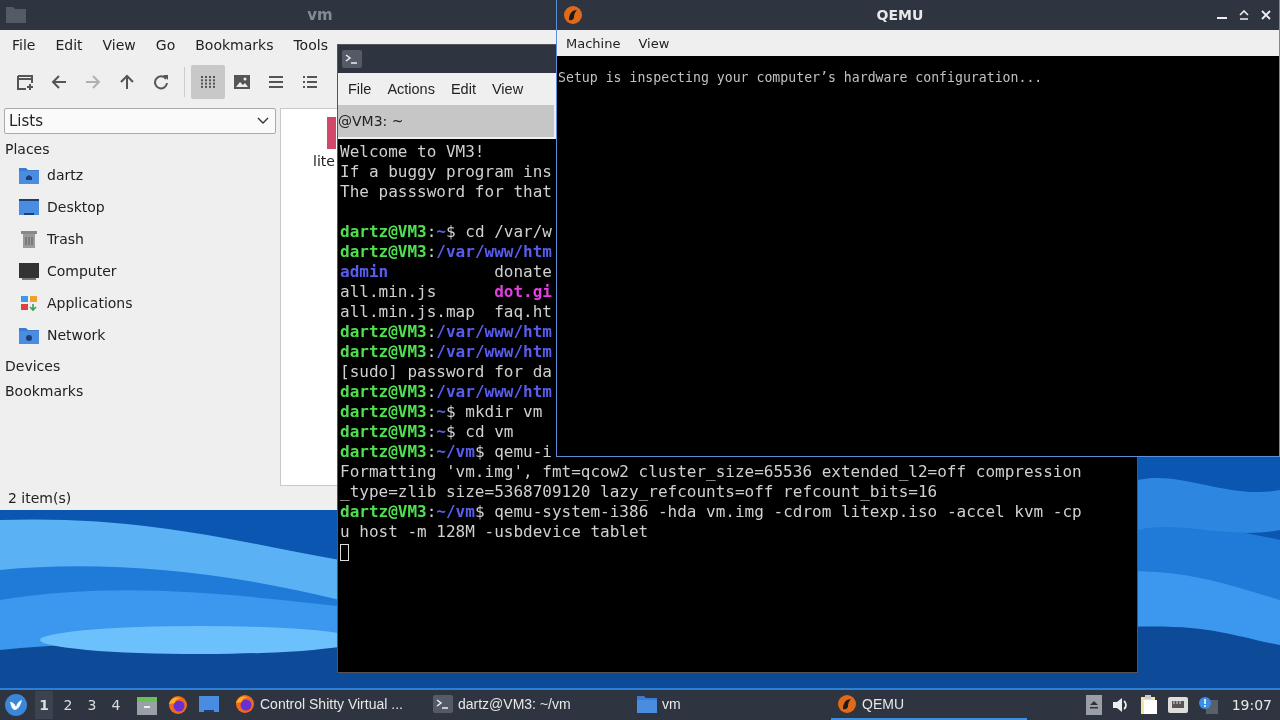 Image resolution: width=1280 pixels, height=720 pixels. What do you see at coordinates (29, 175) in the screenshot?
I see `home-folder-icon` at bounding box center [29, 175].